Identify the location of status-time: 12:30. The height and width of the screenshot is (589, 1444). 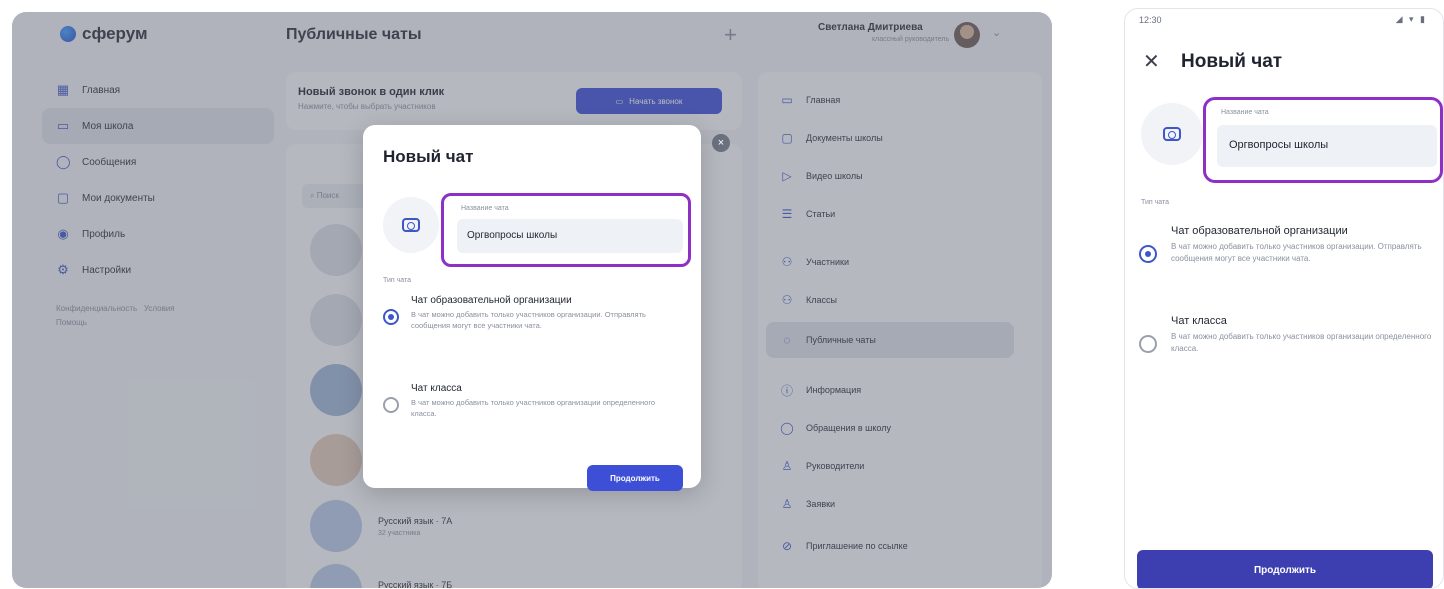
(1150, 20).